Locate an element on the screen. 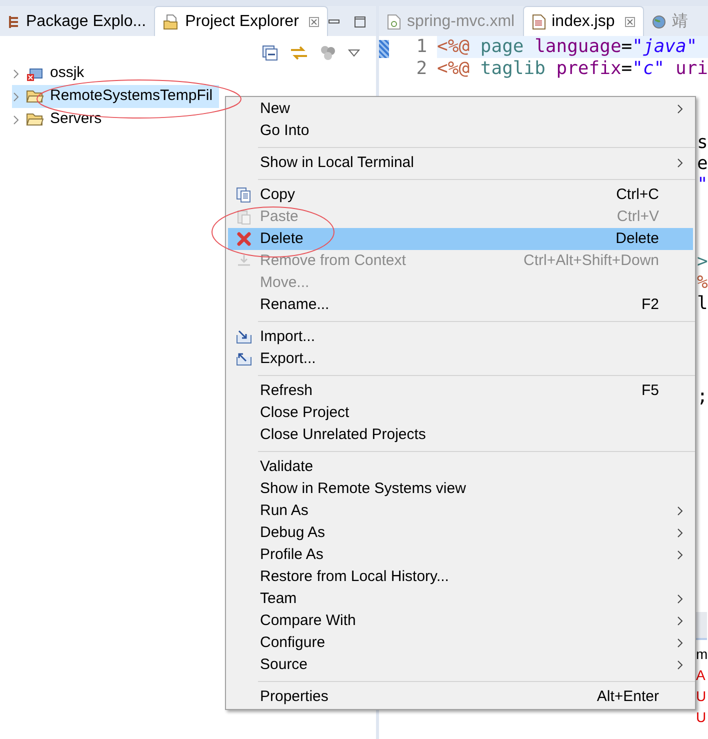 This screenshot has width=708, height=739. package-icon is located at coordinates (14, 22).